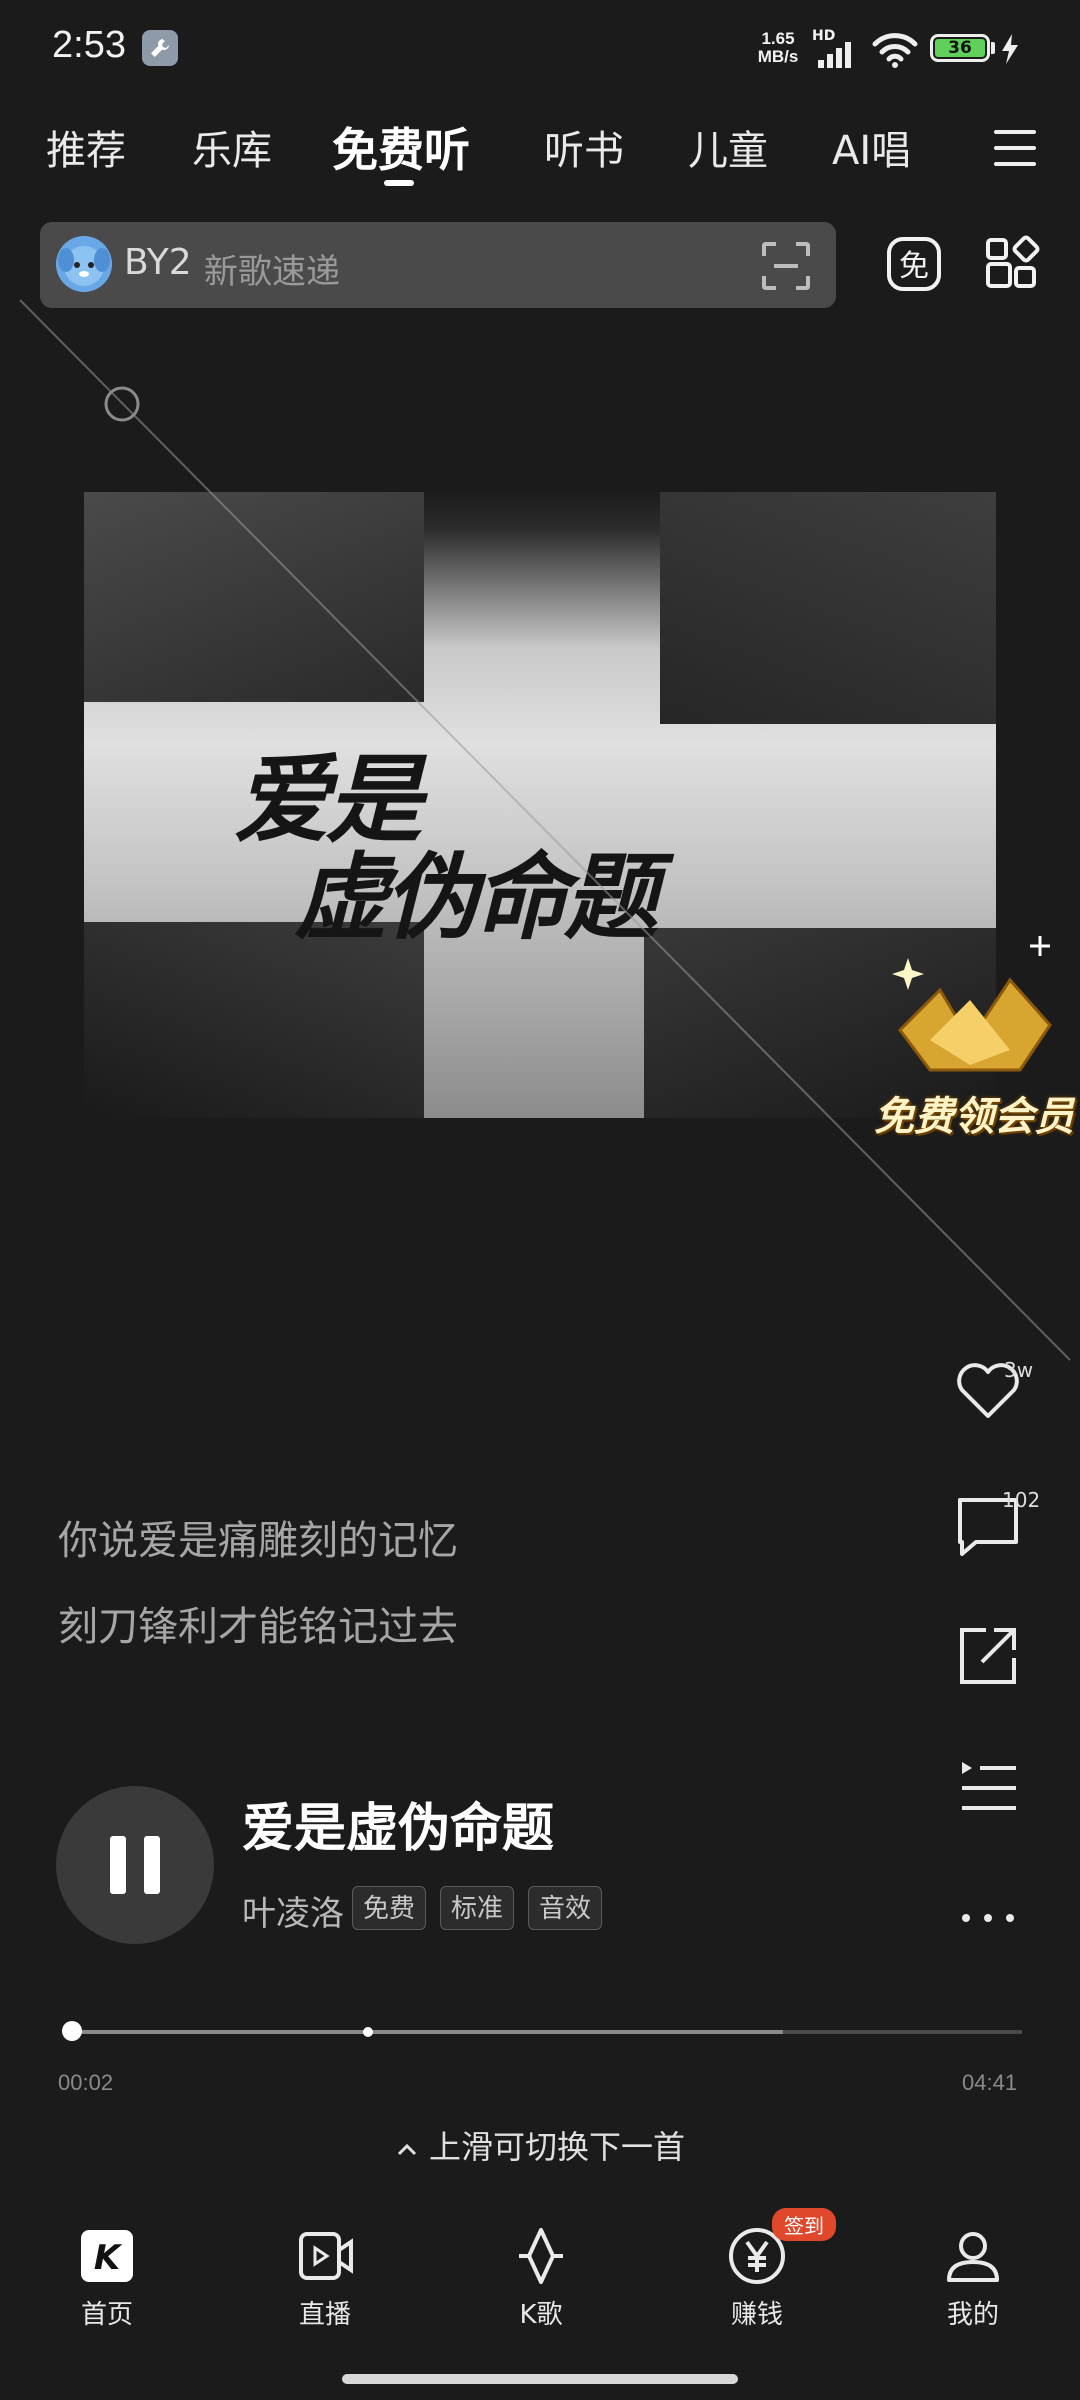 The width and height of the screenshot is (1080, 2400). I want to click on apps-grid-icon, so click(1012, 264).